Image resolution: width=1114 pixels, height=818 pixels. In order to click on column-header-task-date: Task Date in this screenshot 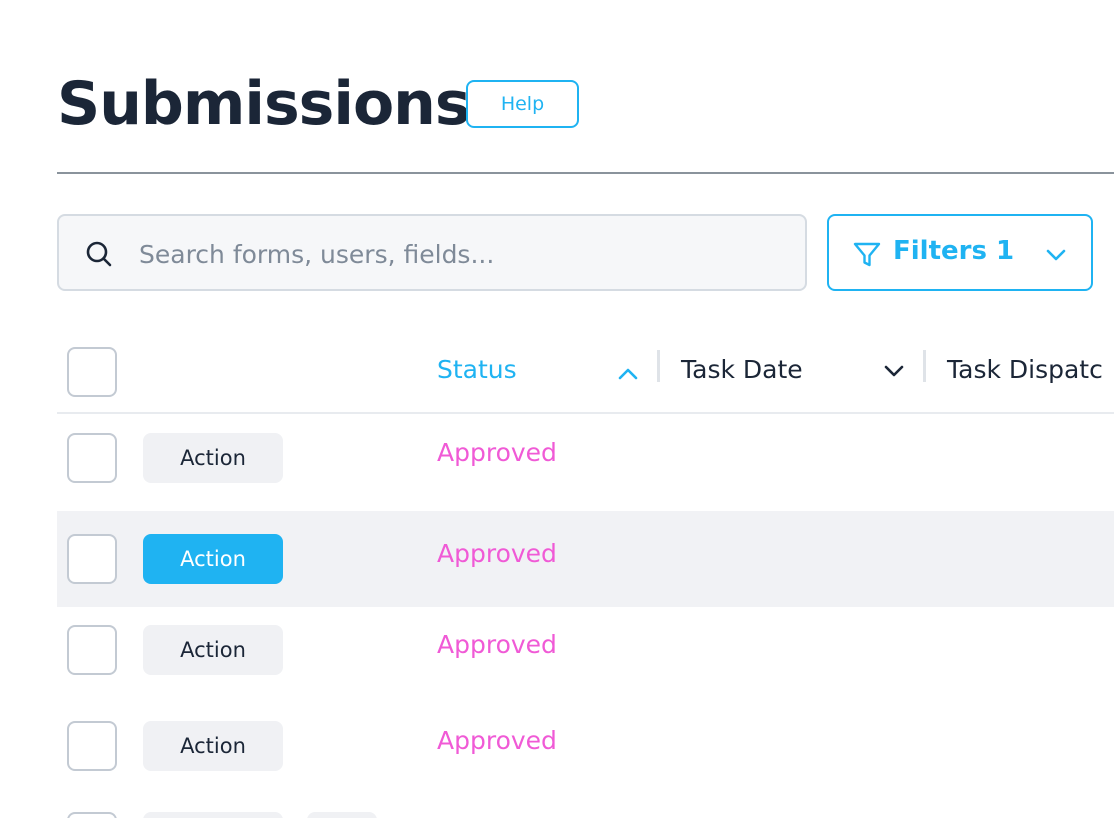, I will do `click(742, 369)`.